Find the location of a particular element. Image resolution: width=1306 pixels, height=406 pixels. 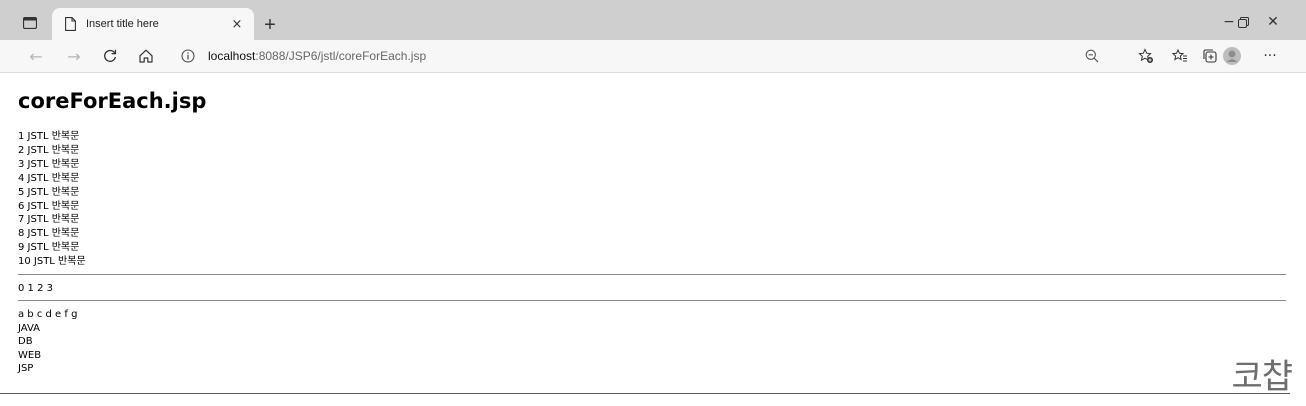

list-item: JSP is located at coordinates (26, 369).